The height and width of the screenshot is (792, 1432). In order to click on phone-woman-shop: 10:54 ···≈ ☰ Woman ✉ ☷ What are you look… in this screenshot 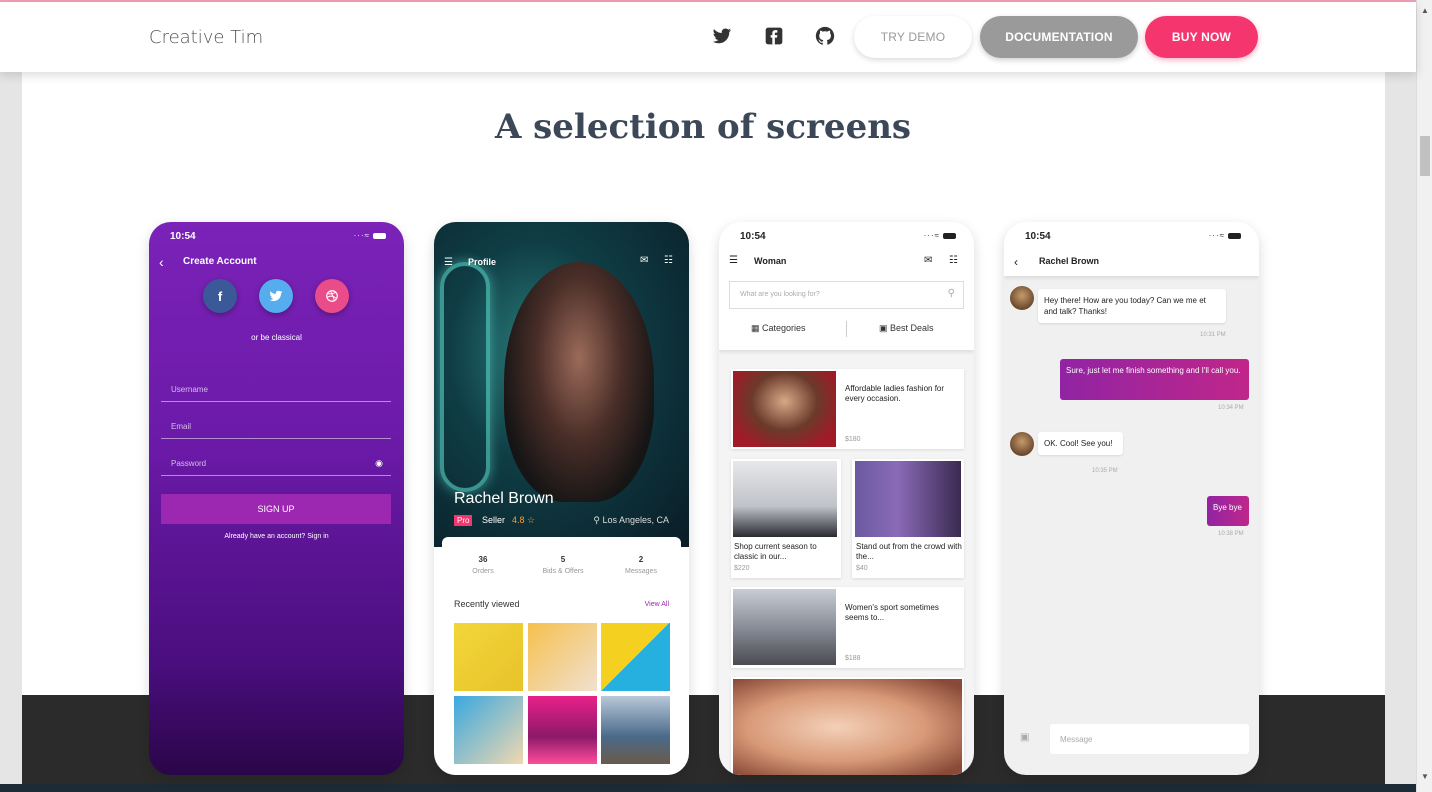, I will do `click(846, 498)`.